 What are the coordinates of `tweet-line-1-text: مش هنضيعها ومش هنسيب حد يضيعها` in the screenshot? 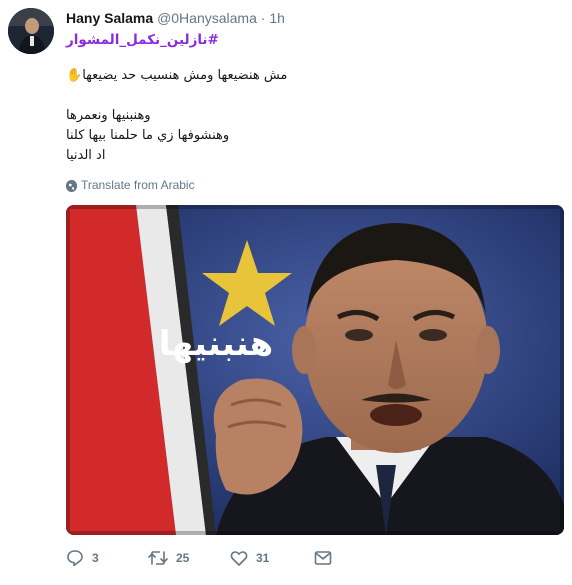 It's located at (185, 75).